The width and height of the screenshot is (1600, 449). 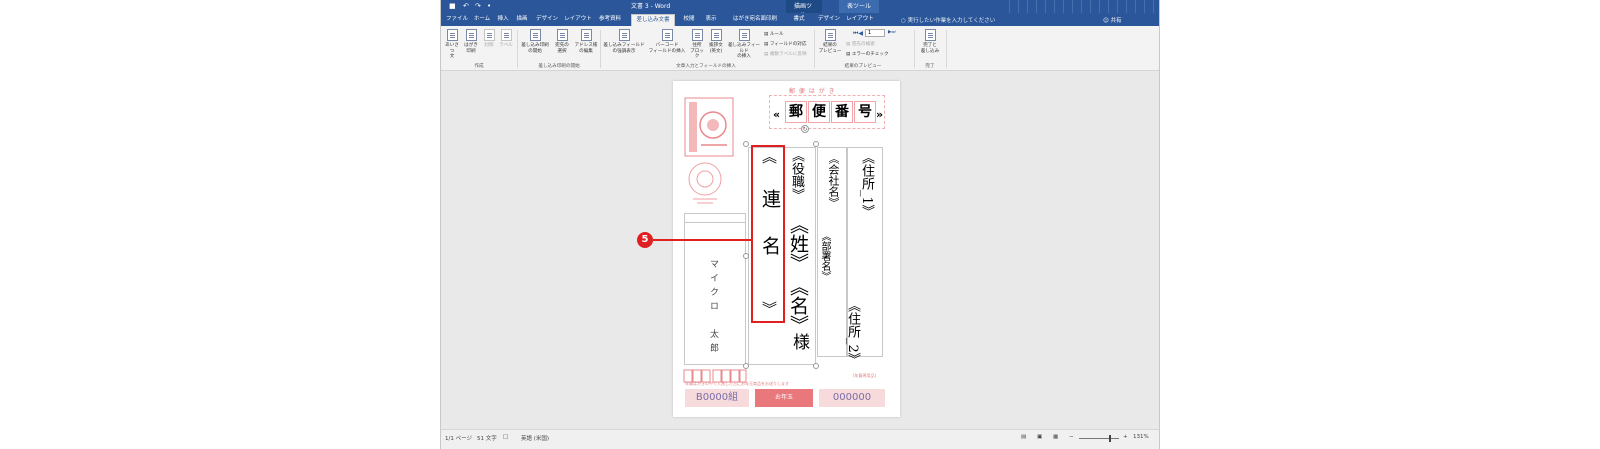 I want to click on tab-format: 書式, so click(x=799, y=20).